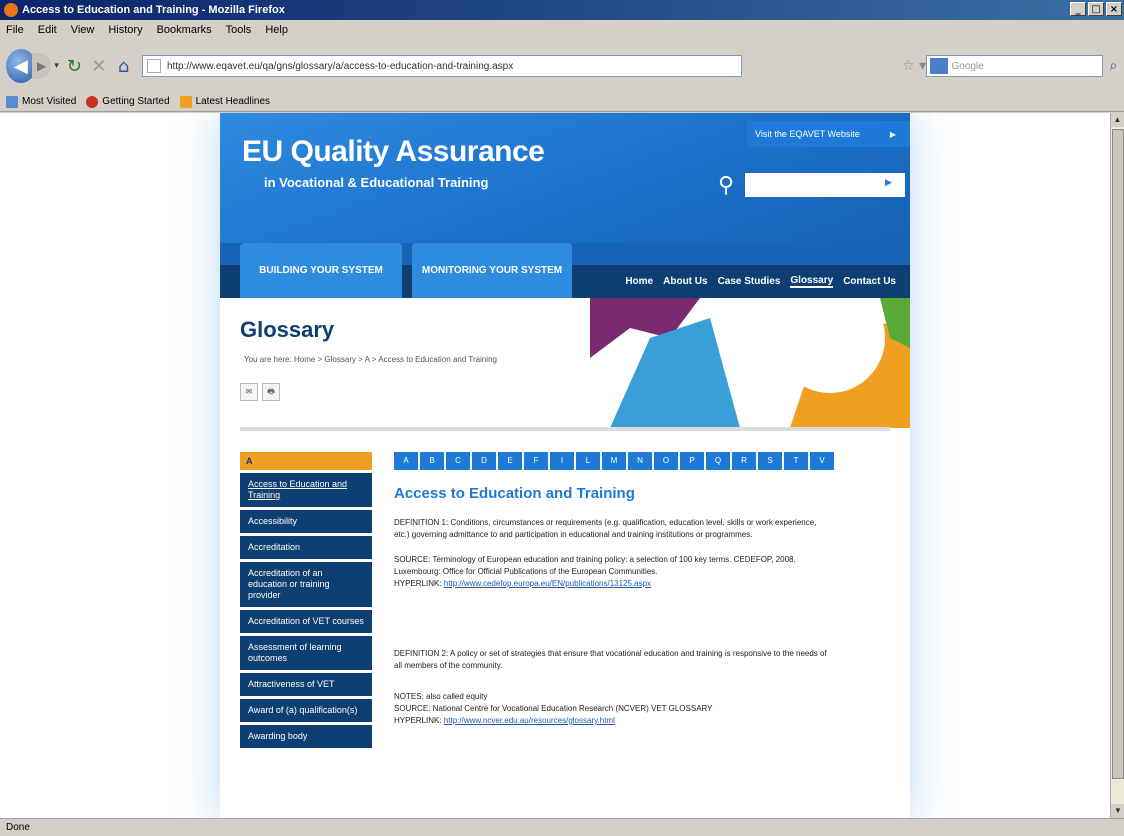  Describe the element at coordinates (458, 461) in the screenshot. I see `letter-c: C` at that location.